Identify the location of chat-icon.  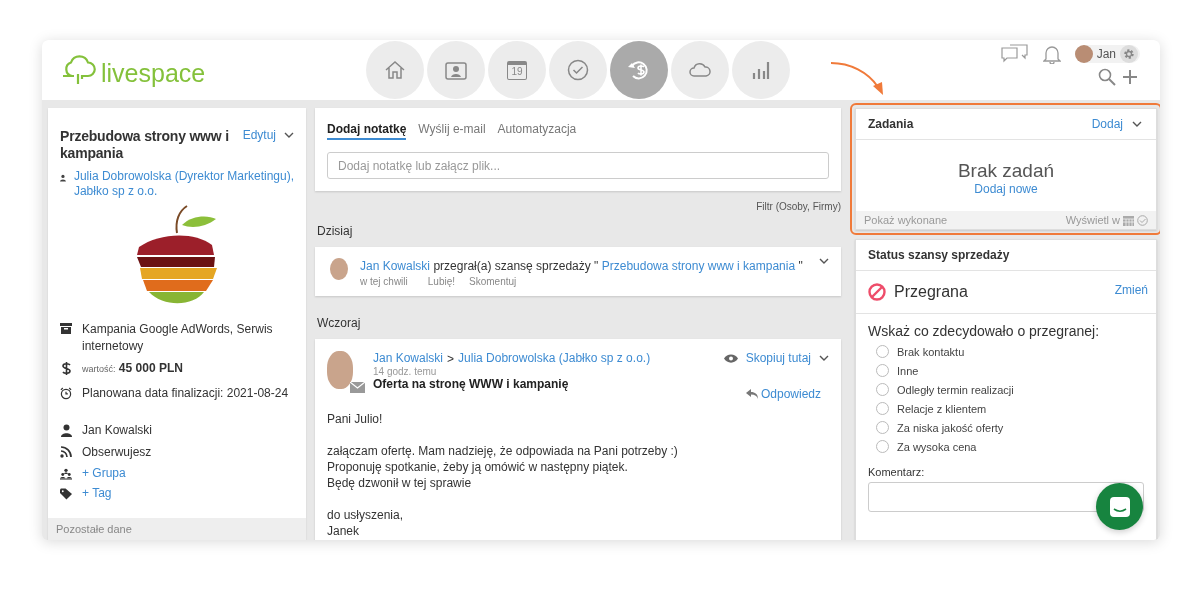
(1119, 506).